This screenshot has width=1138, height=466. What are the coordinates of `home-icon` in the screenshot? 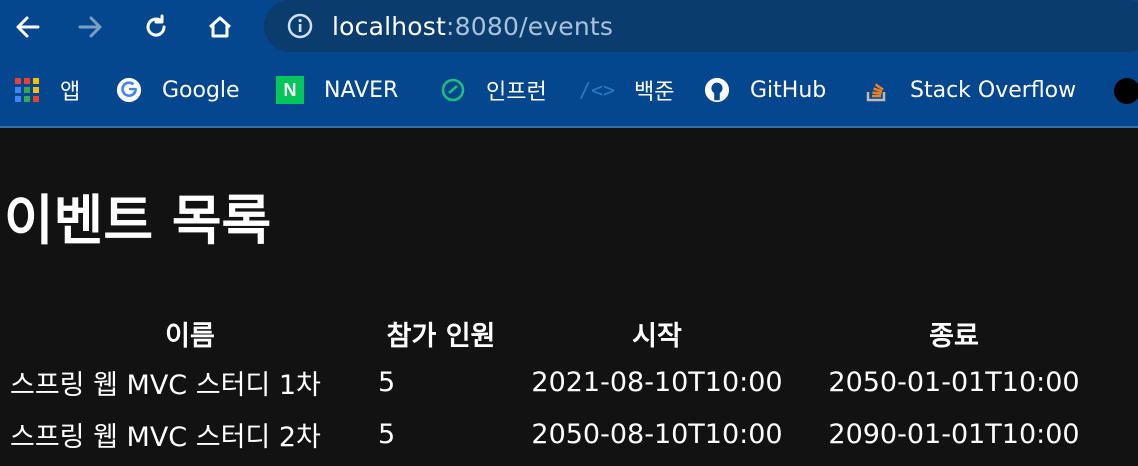 It's located at (220, 27).